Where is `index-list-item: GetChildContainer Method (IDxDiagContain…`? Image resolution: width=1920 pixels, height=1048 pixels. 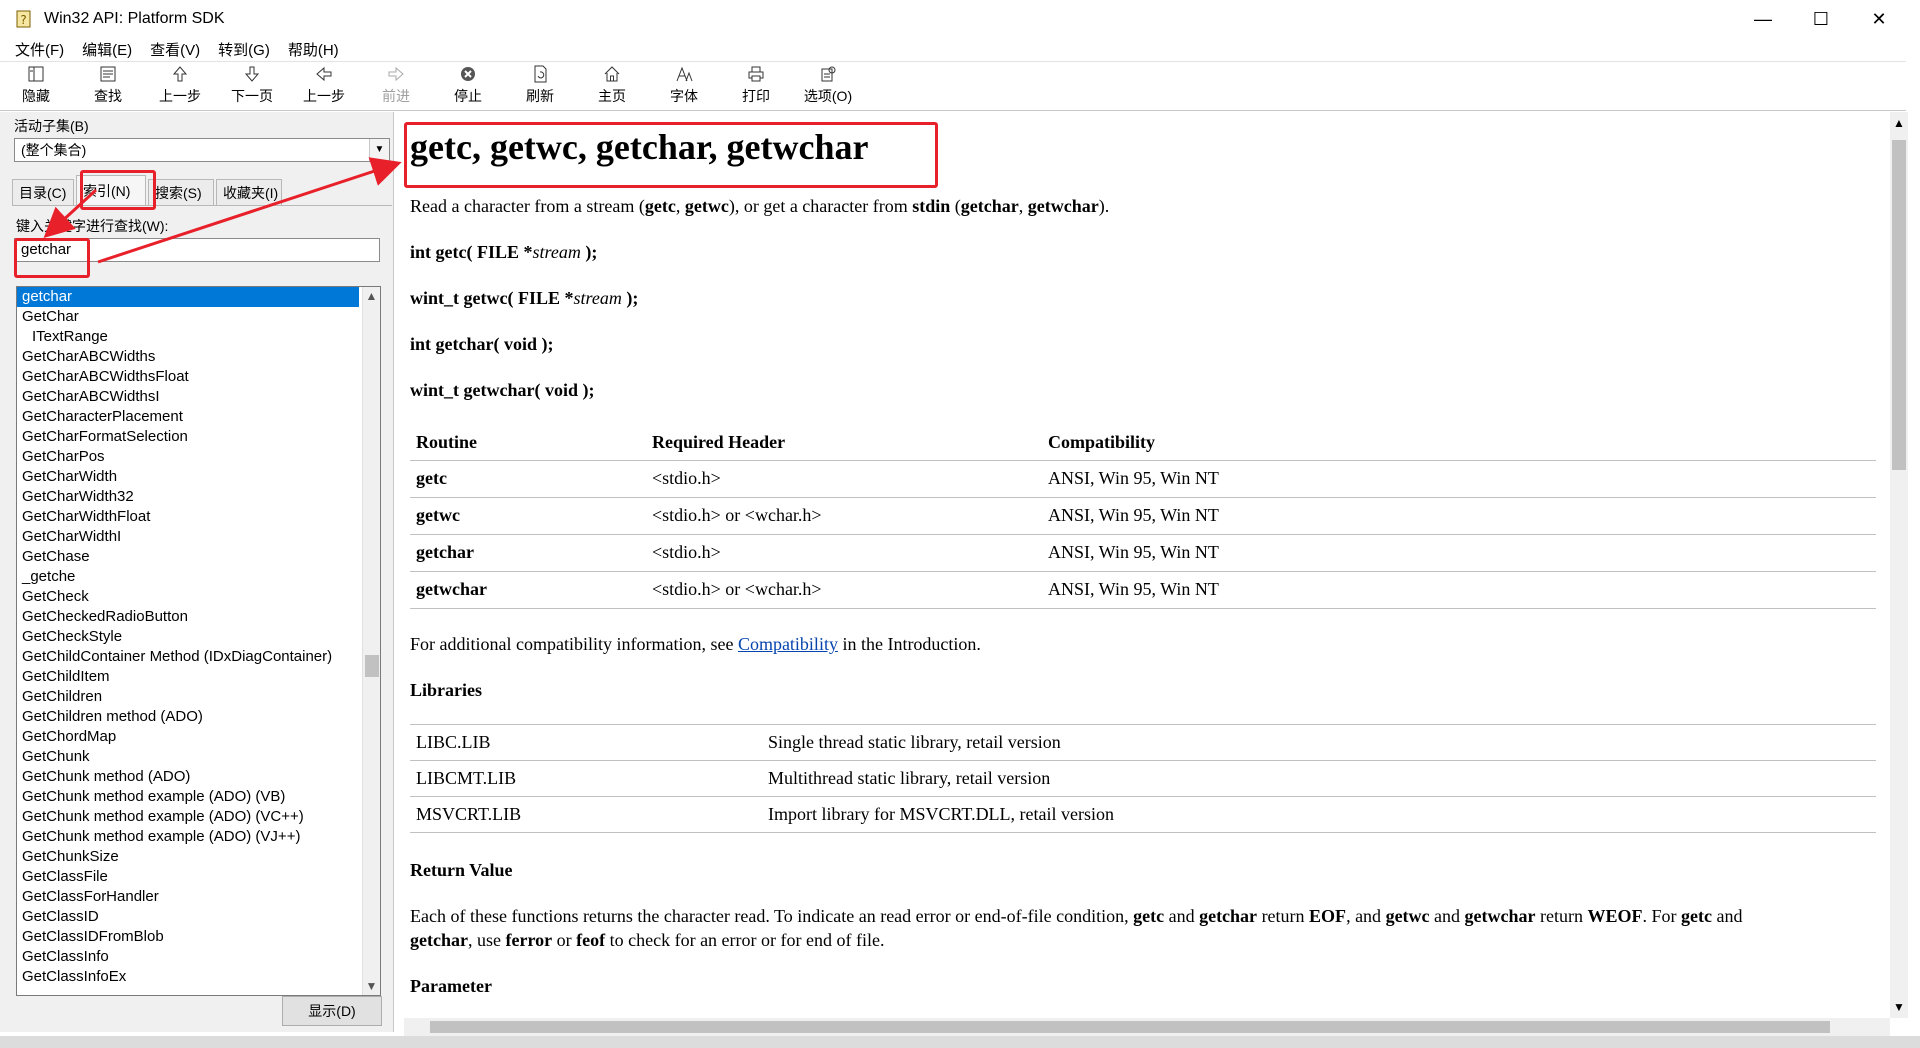 index-list-item: GetChildContainer Method (IDxDiagContain… is located at coordinates (188, 657).